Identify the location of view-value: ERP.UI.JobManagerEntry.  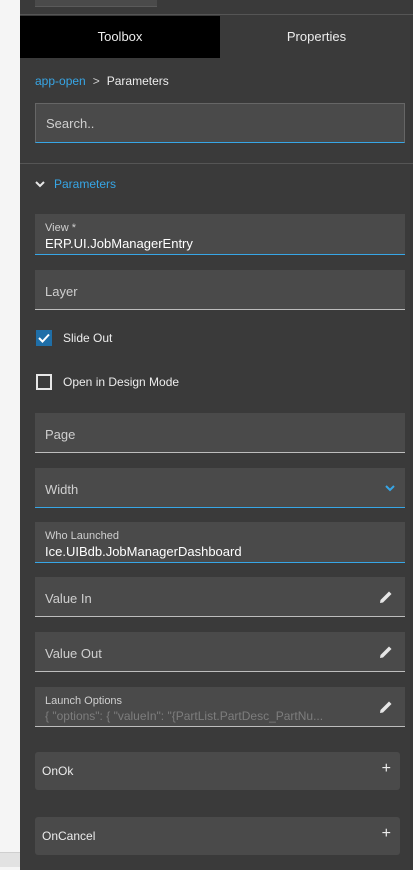
(119, 243).